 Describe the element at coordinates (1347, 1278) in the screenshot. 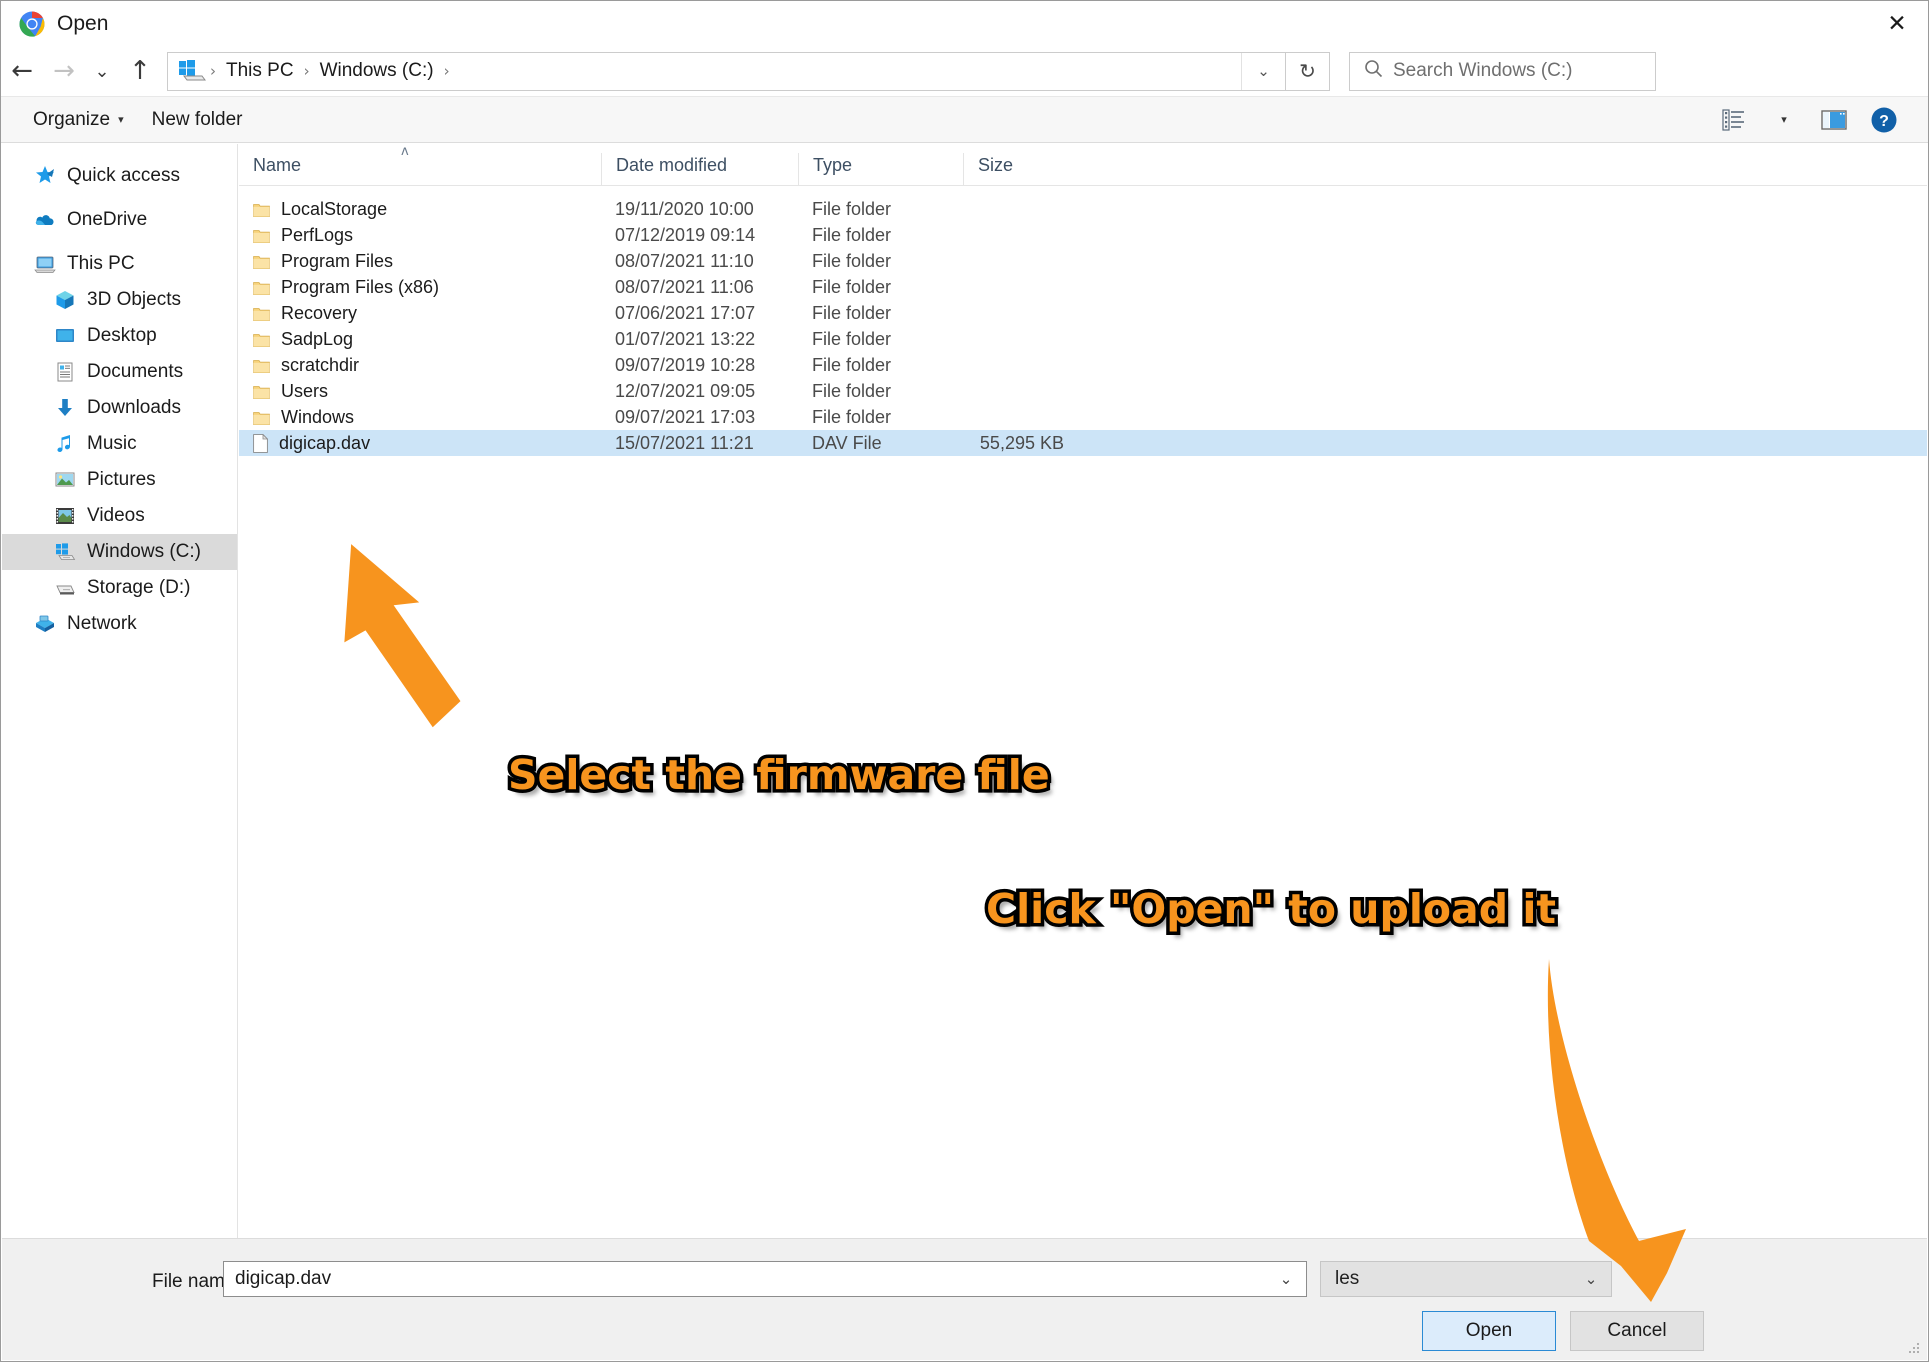

I see `file-type-filter-value: les` at that location.